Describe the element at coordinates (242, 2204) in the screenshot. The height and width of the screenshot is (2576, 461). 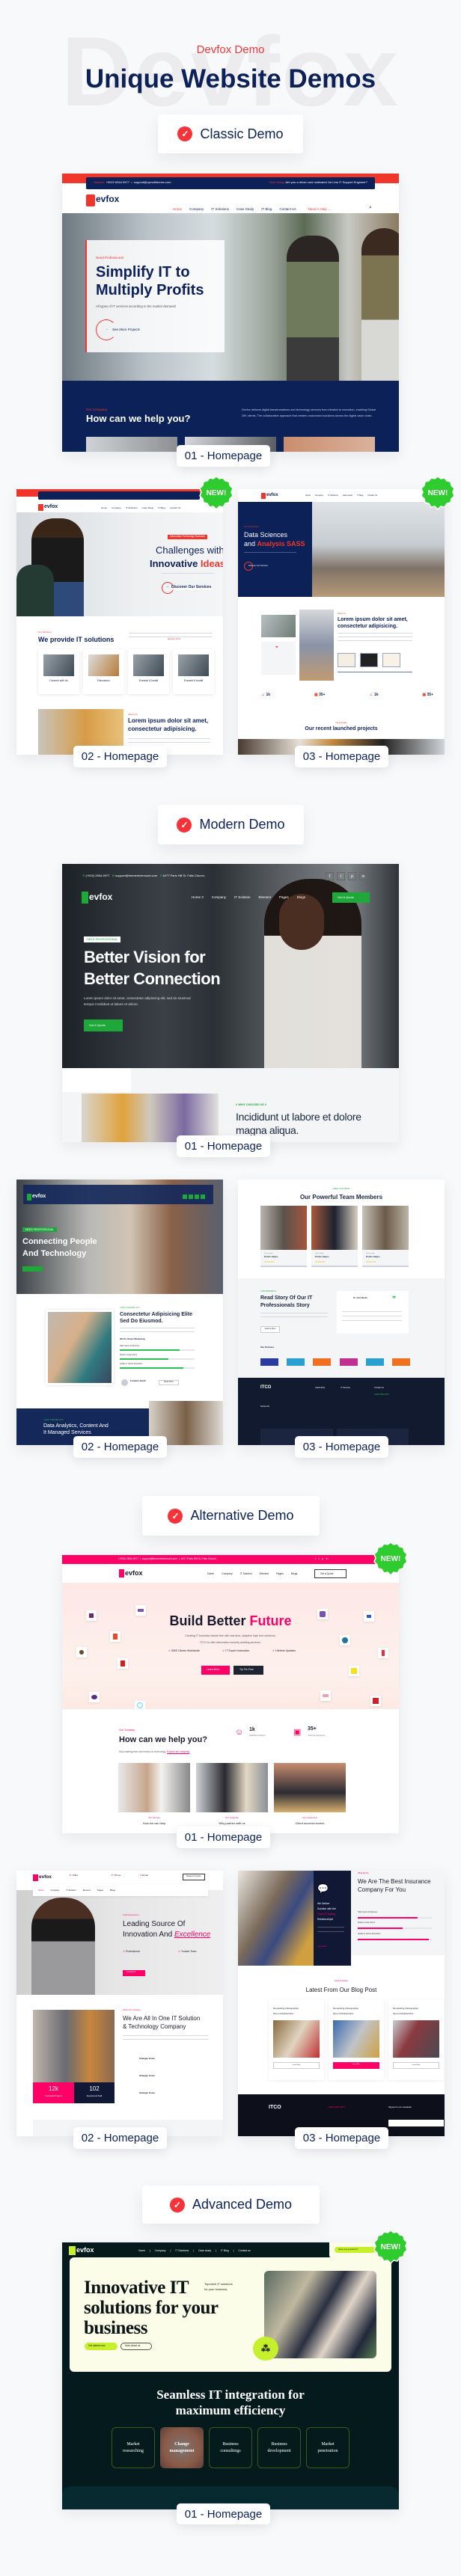
I see `section-label: Advanced Demo` at that location.